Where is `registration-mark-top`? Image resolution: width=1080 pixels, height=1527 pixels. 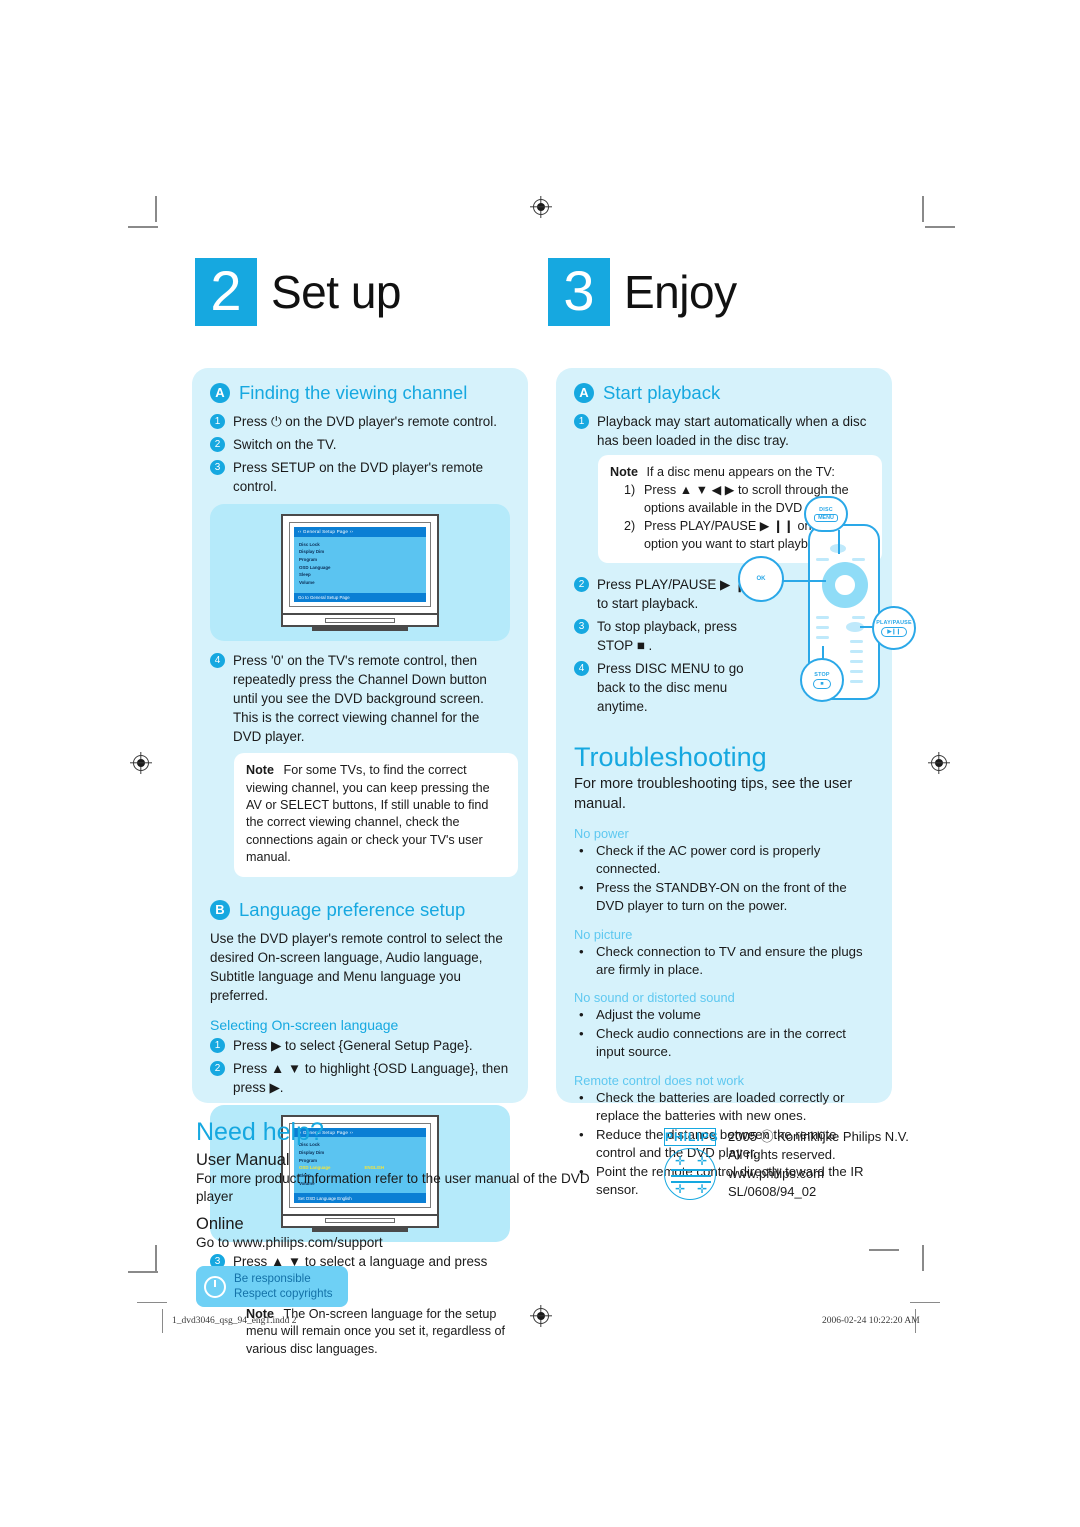
registration-mark-top is located at coordinates (541, 207).